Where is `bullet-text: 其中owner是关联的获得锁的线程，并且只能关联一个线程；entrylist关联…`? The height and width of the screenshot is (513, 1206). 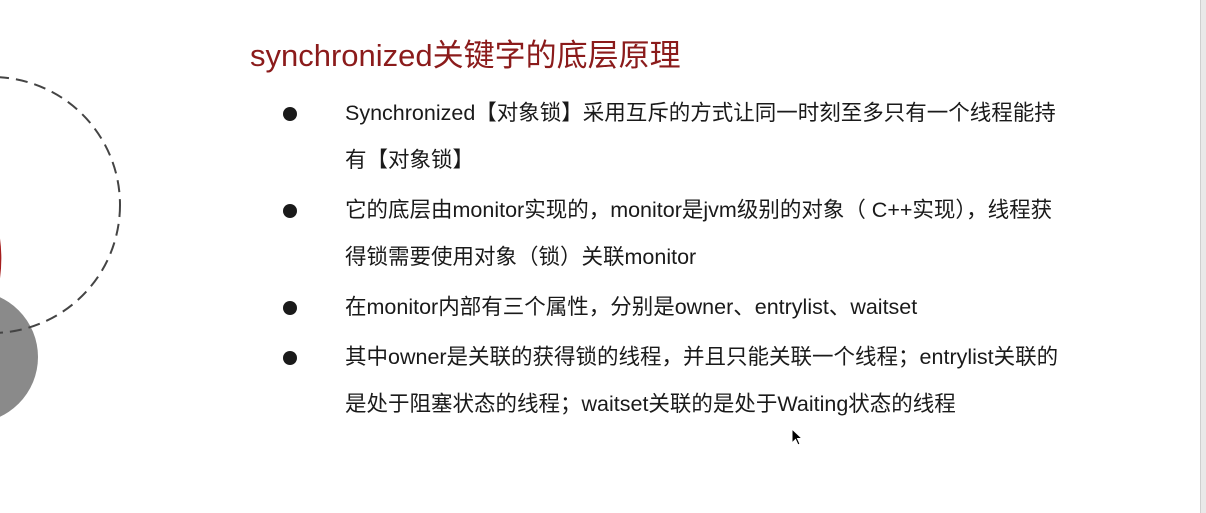
bullet-text: 其中owner是关联的获得锁的线程，并且只能关联一个线程；entrylist关联… is located at coordinates (702, 380).